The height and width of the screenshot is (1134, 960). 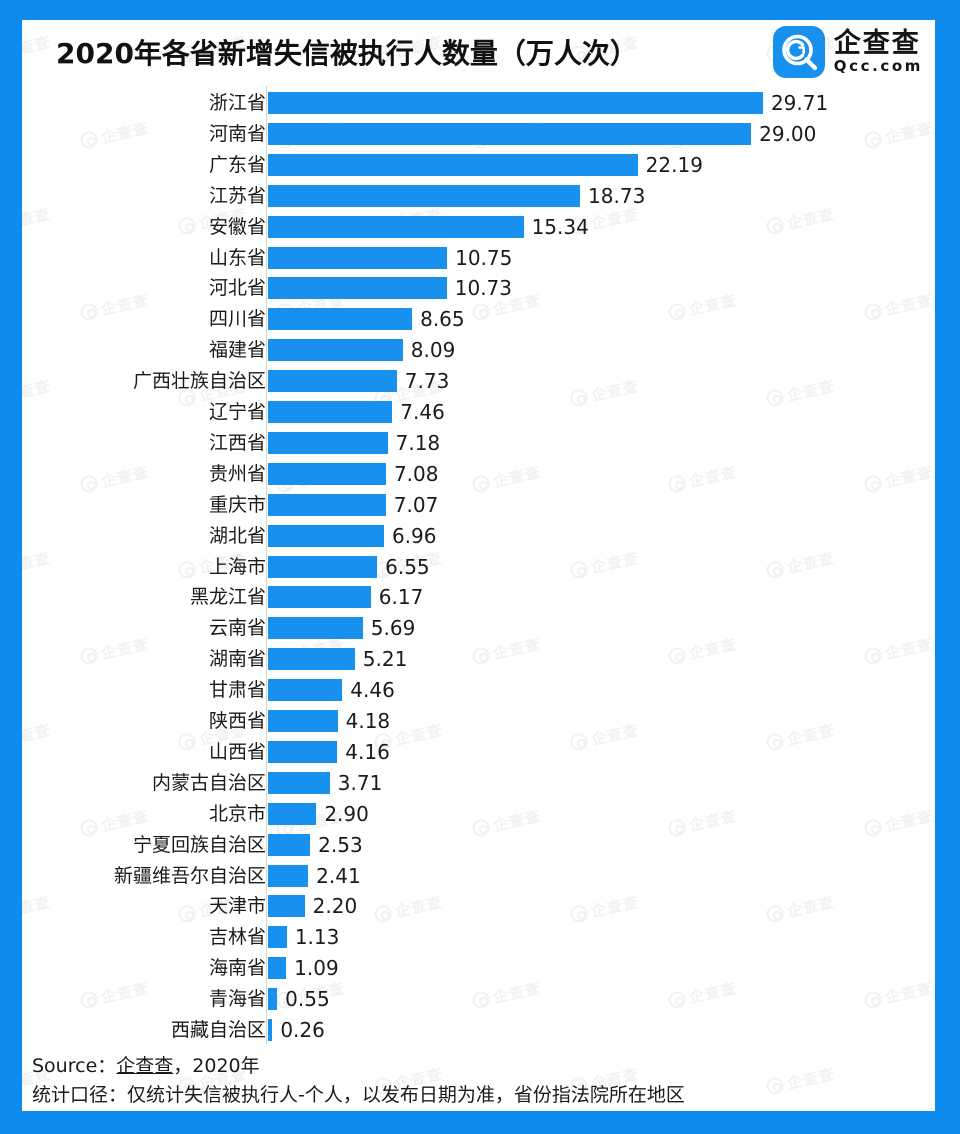 I want to click on bar-row: 江西省 7.18, so click(x=478, y=443).